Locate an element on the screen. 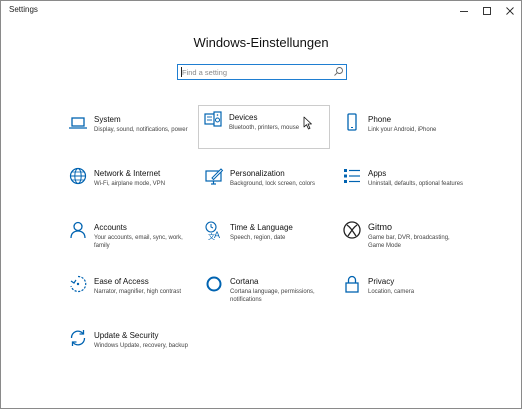 Image resolution: width=522 pixels, height=409 pixels. tile-subtitle: Wi-Fi, airplane mode, VPN is located at coordinates (130, 184).